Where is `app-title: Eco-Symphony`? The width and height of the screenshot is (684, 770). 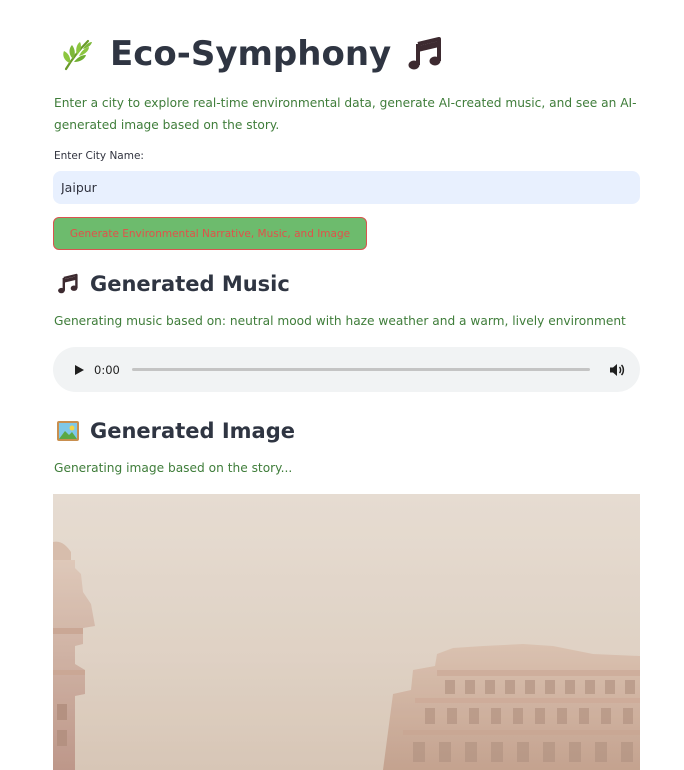
app-title: Eco-Symphony is located at coordinates (251, 54).